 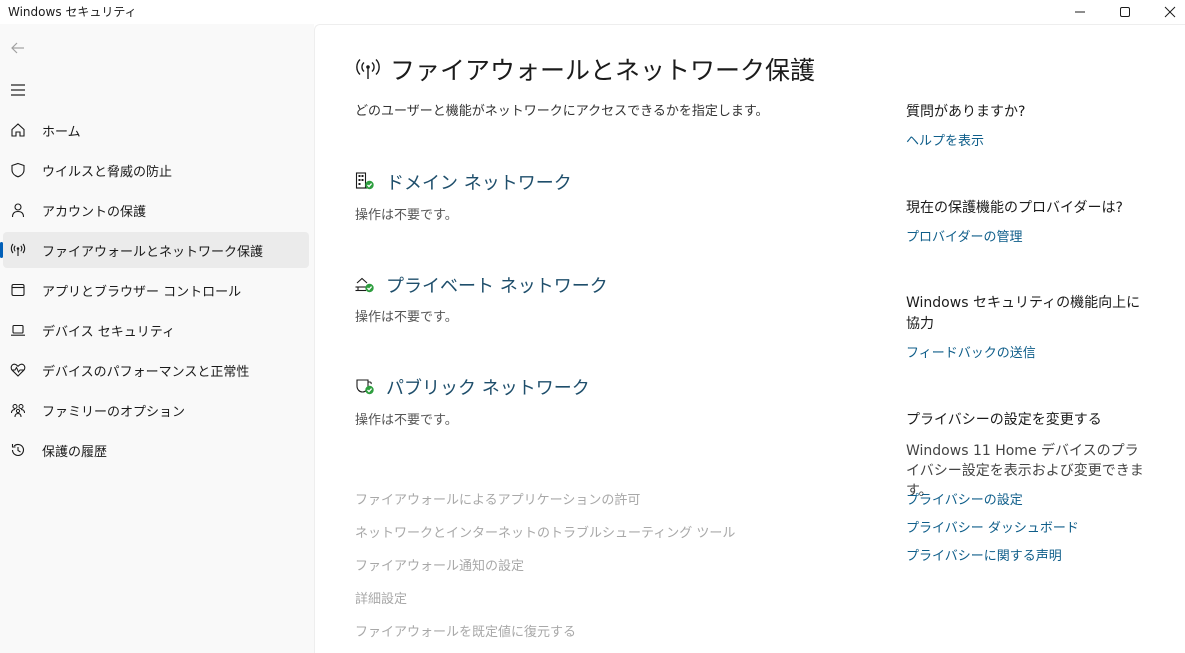 What do you see at coordinates (142, 292) in the screenshot?
I see `sidebar-item-label: アプリとブラウザー コントロール` at bounding box center [142, 292].